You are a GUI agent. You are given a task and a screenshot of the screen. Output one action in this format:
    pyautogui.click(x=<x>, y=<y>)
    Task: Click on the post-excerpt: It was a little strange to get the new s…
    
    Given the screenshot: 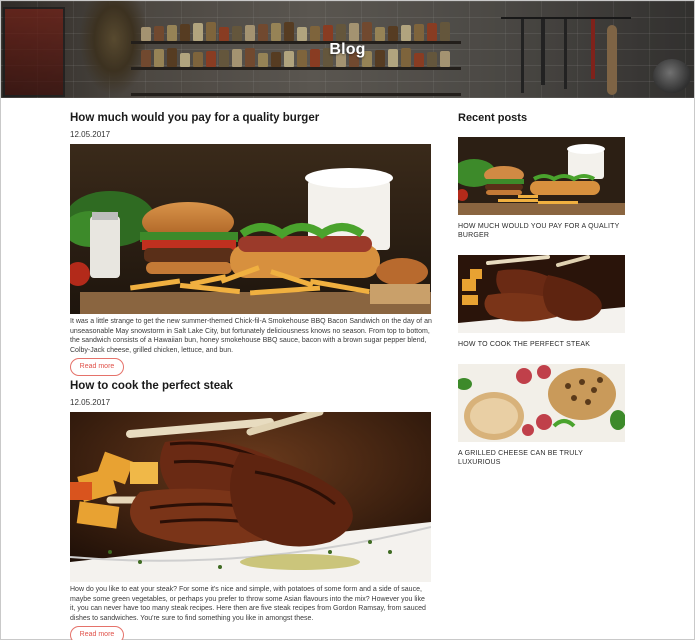 What is the action you would take?
    pyautogui.click(x=251, y=336)
    